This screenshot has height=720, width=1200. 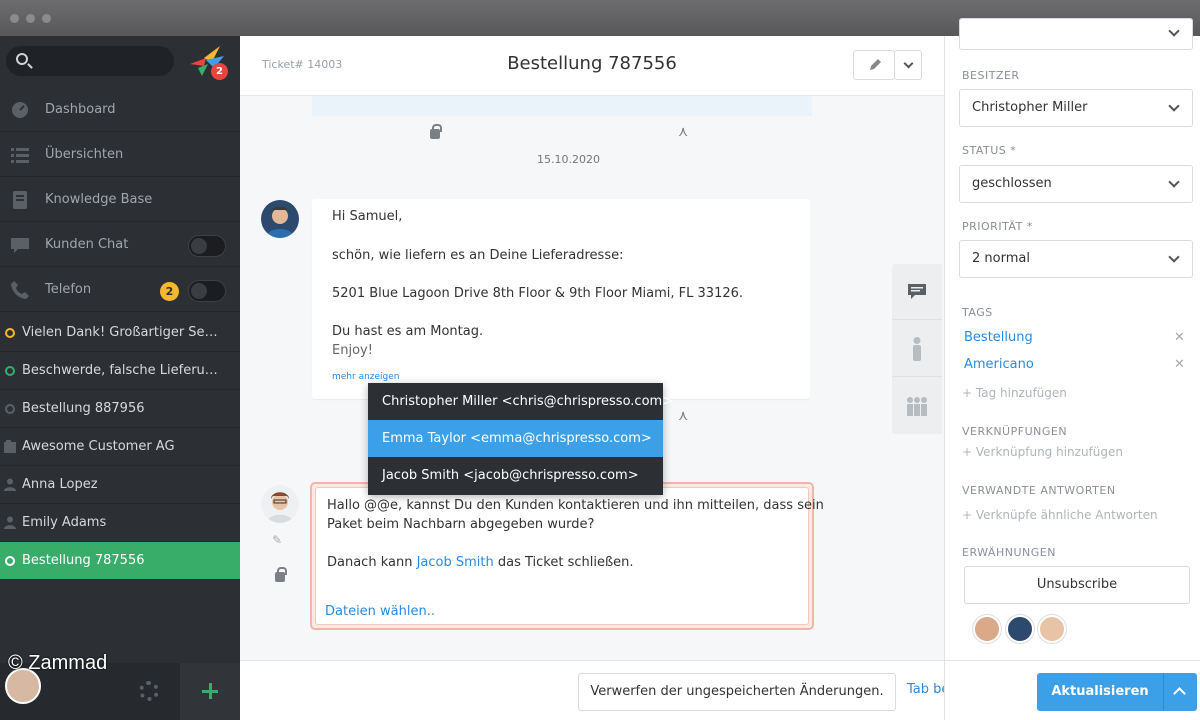 I want to click on book-icon, so click(x=20, y=200).